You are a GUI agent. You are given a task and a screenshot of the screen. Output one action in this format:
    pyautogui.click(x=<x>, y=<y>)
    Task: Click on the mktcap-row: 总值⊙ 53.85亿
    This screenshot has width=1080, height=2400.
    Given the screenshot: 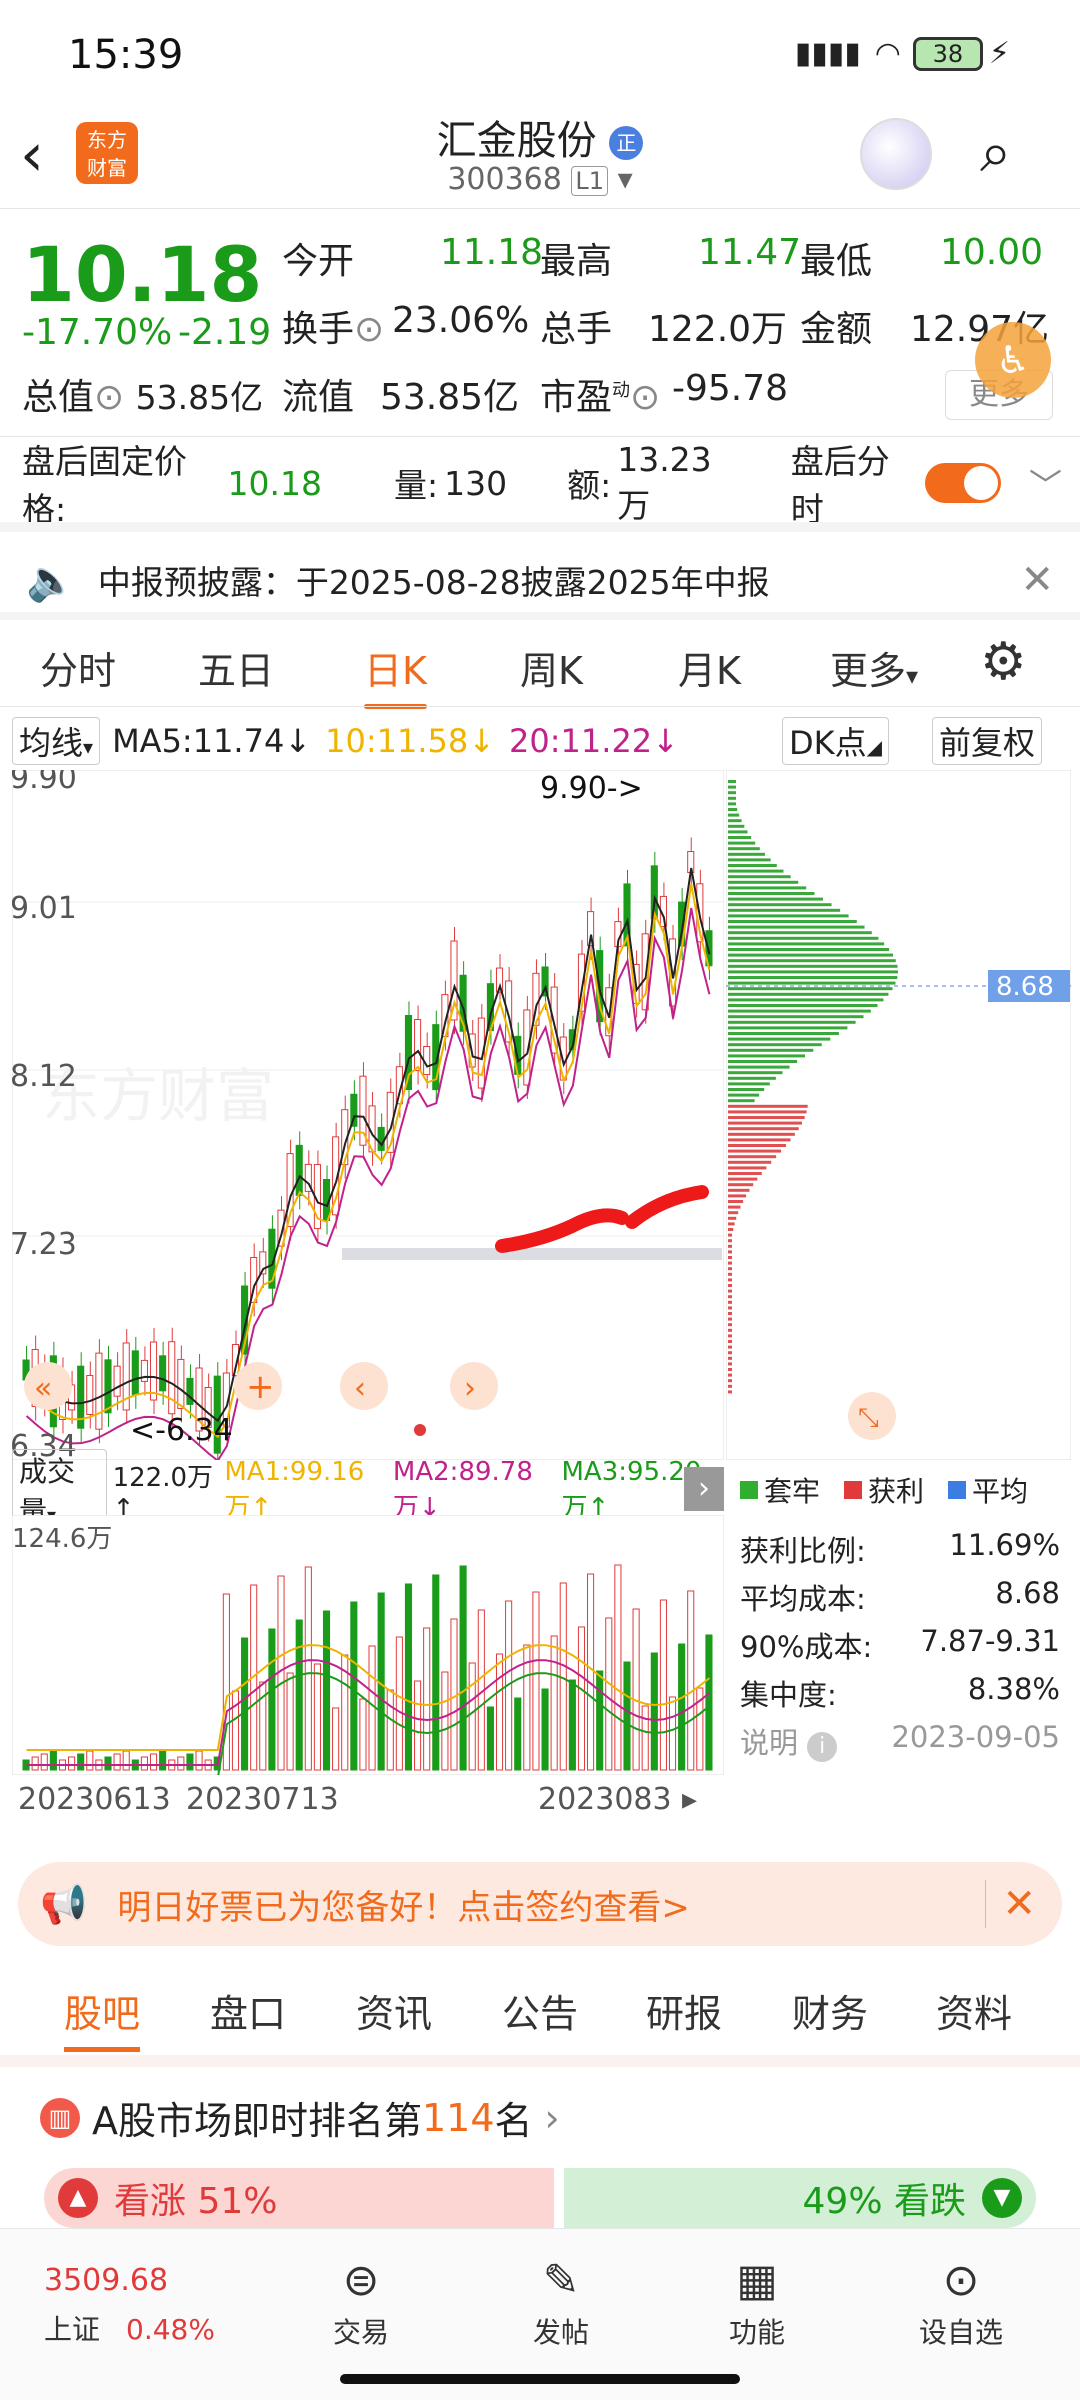 What is the action you would take?
    pyautogui.click(x=142, y=394)
    